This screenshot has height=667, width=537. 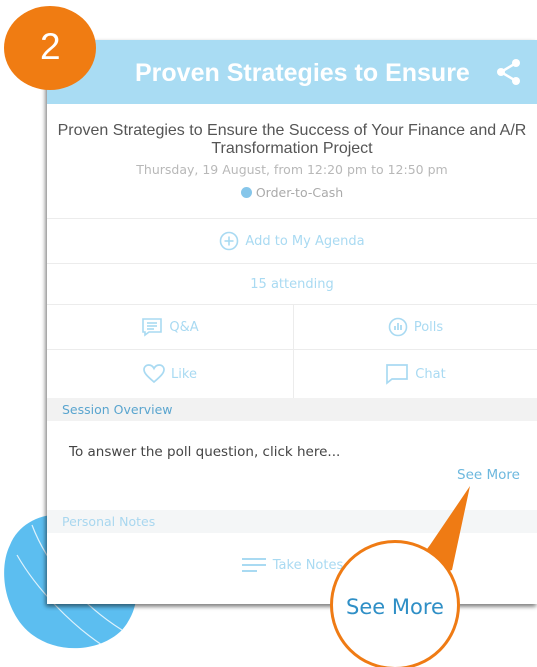 I want to click on polls-button: Polls, so click(x=415, y=327).